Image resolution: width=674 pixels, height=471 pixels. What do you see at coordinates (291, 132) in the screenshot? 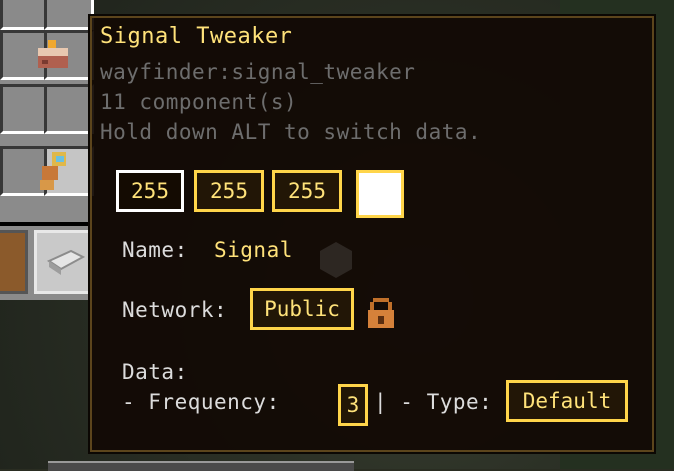
I see `alt-hint: Hold down ALT to switch data.` at bounding box center [291, 132].